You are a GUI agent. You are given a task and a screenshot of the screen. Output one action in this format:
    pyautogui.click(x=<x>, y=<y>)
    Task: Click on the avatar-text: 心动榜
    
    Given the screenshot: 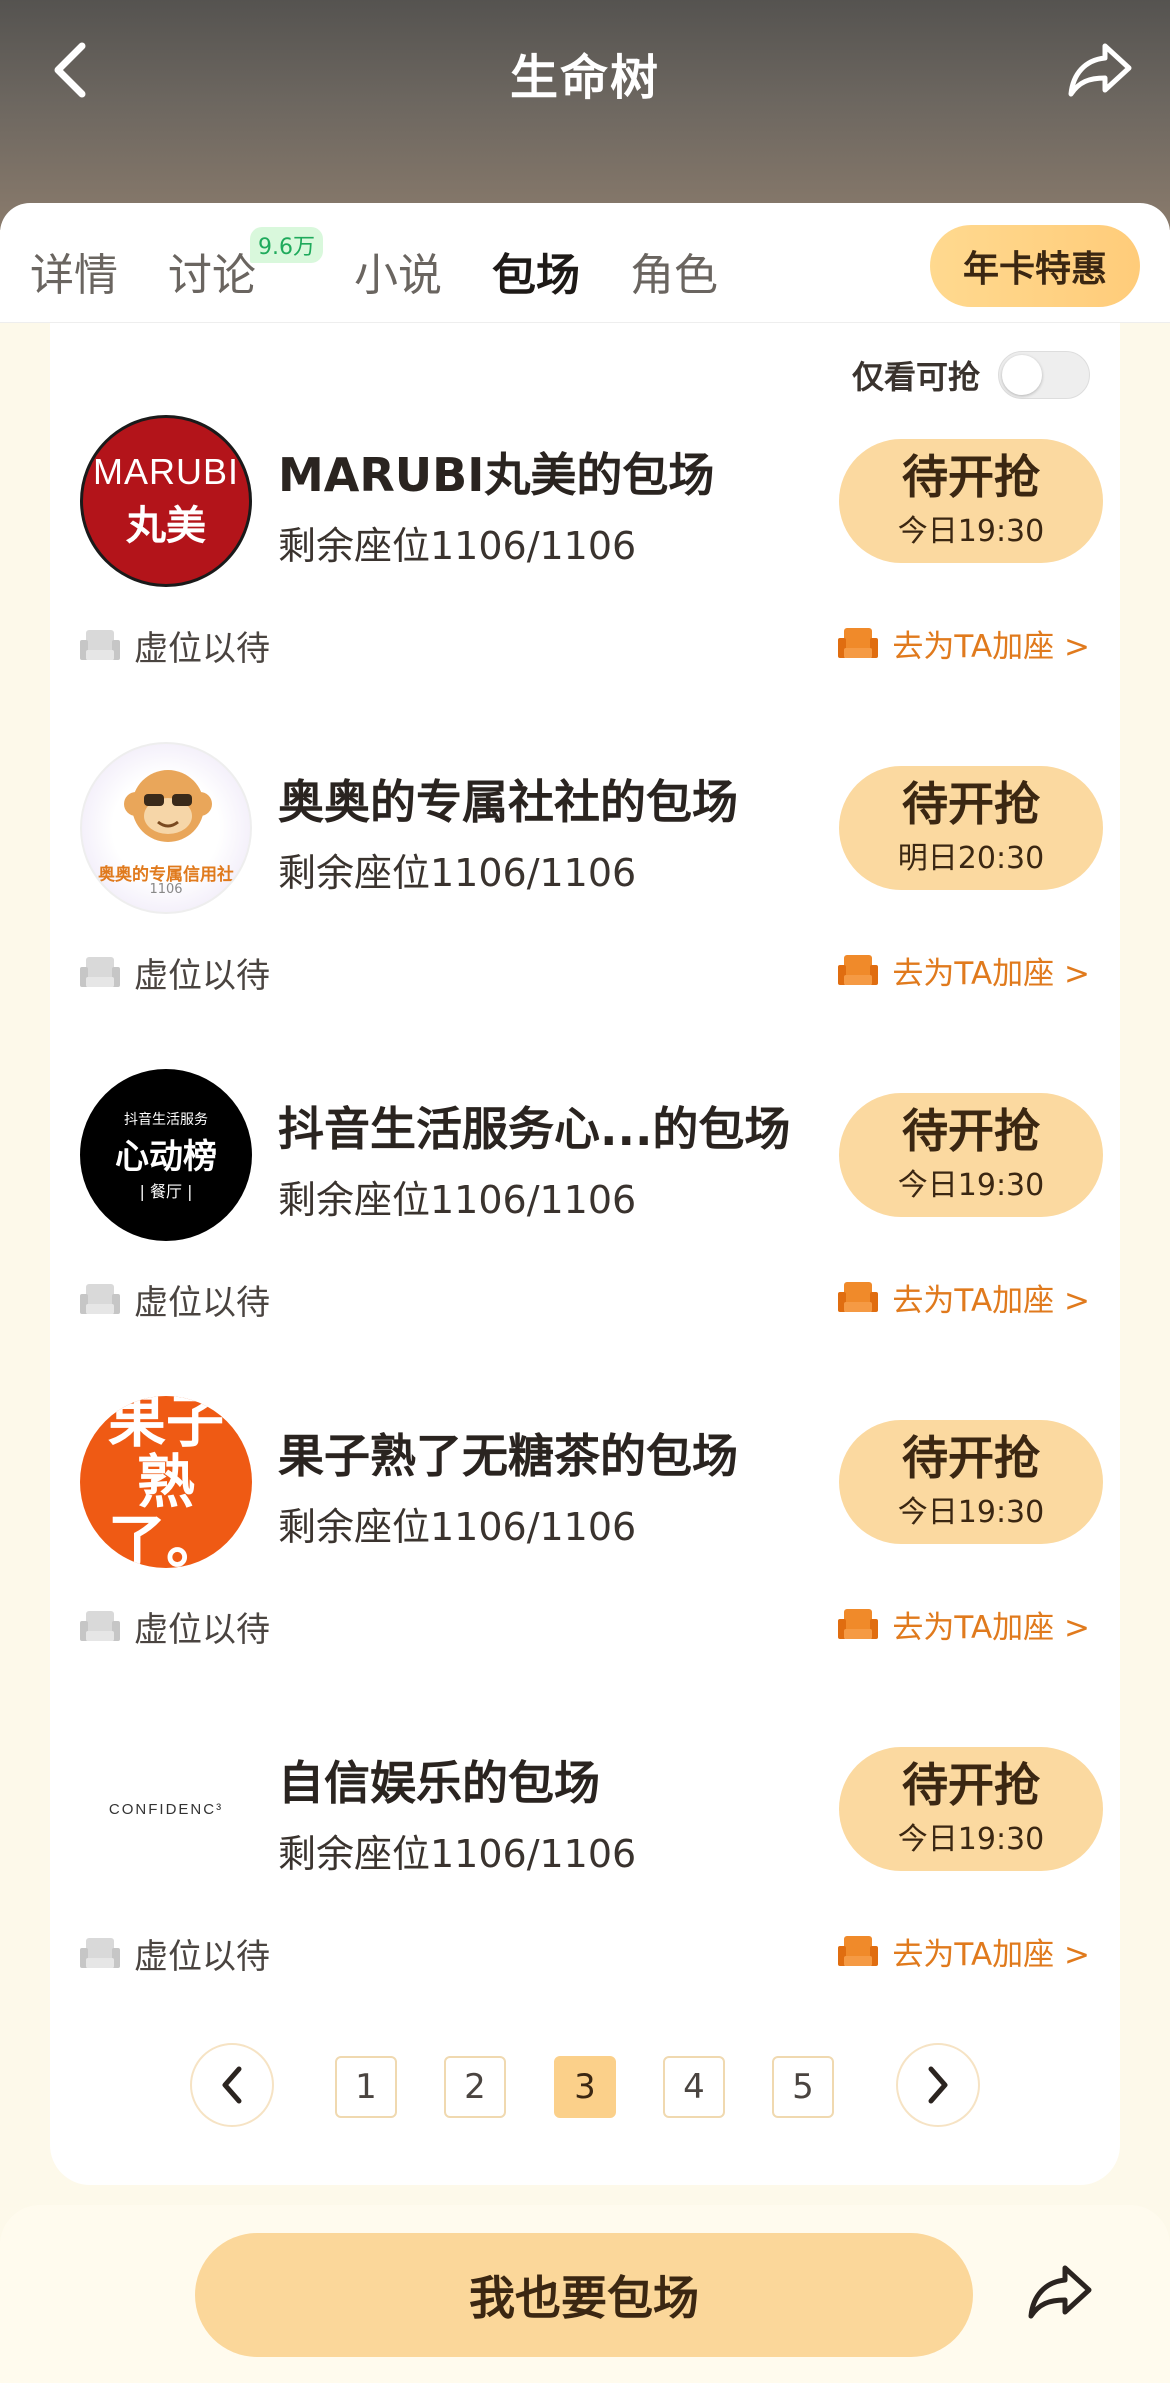 What is the action you would take?
    pyautogui.click(x=166, y=1156)
    